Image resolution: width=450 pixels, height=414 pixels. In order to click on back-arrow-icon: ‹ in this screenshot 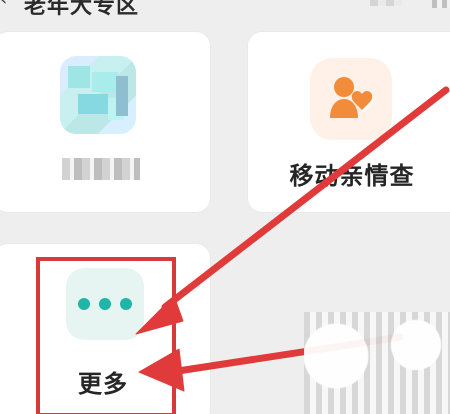, I will do `click(5, 5)`.